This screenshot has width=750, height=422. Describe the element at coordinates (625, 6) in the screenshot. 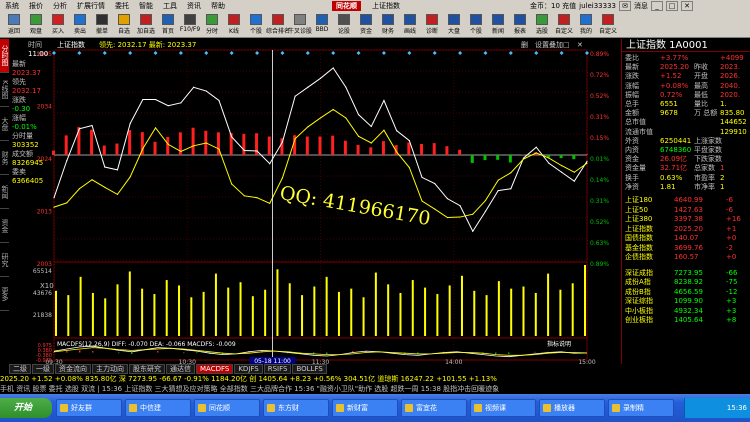

I see `mail-icon: ✉` at that location.